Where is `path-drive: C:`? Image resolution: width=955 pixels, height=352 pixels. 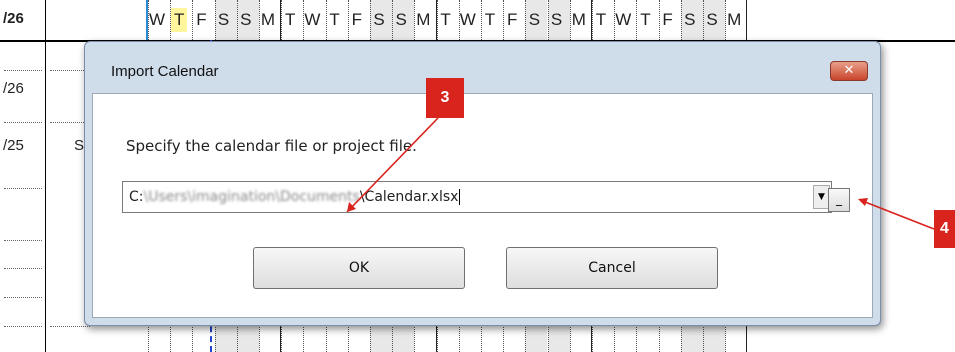
path-drive: C: is located at coordinates (136, 197).